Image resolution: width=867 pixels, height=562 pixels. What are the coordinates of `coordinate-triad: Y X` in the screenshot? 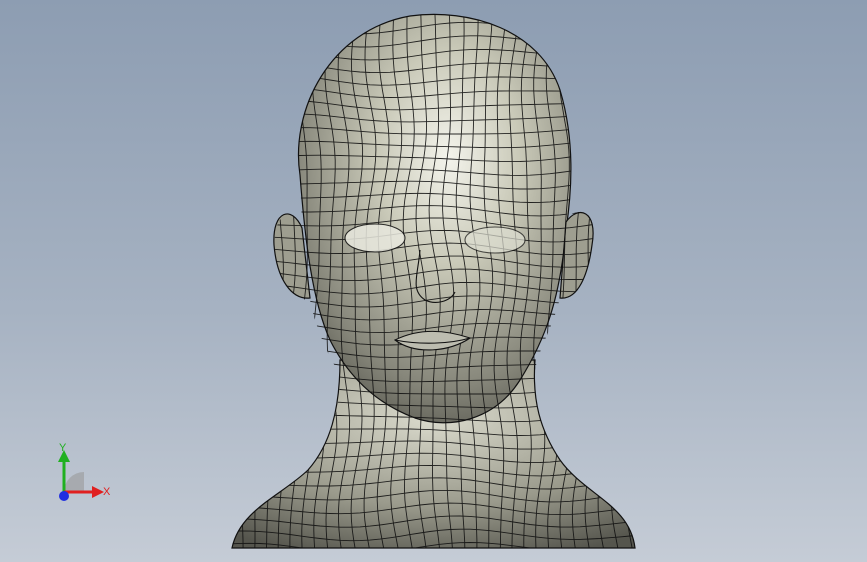 It's located at (81, 475).